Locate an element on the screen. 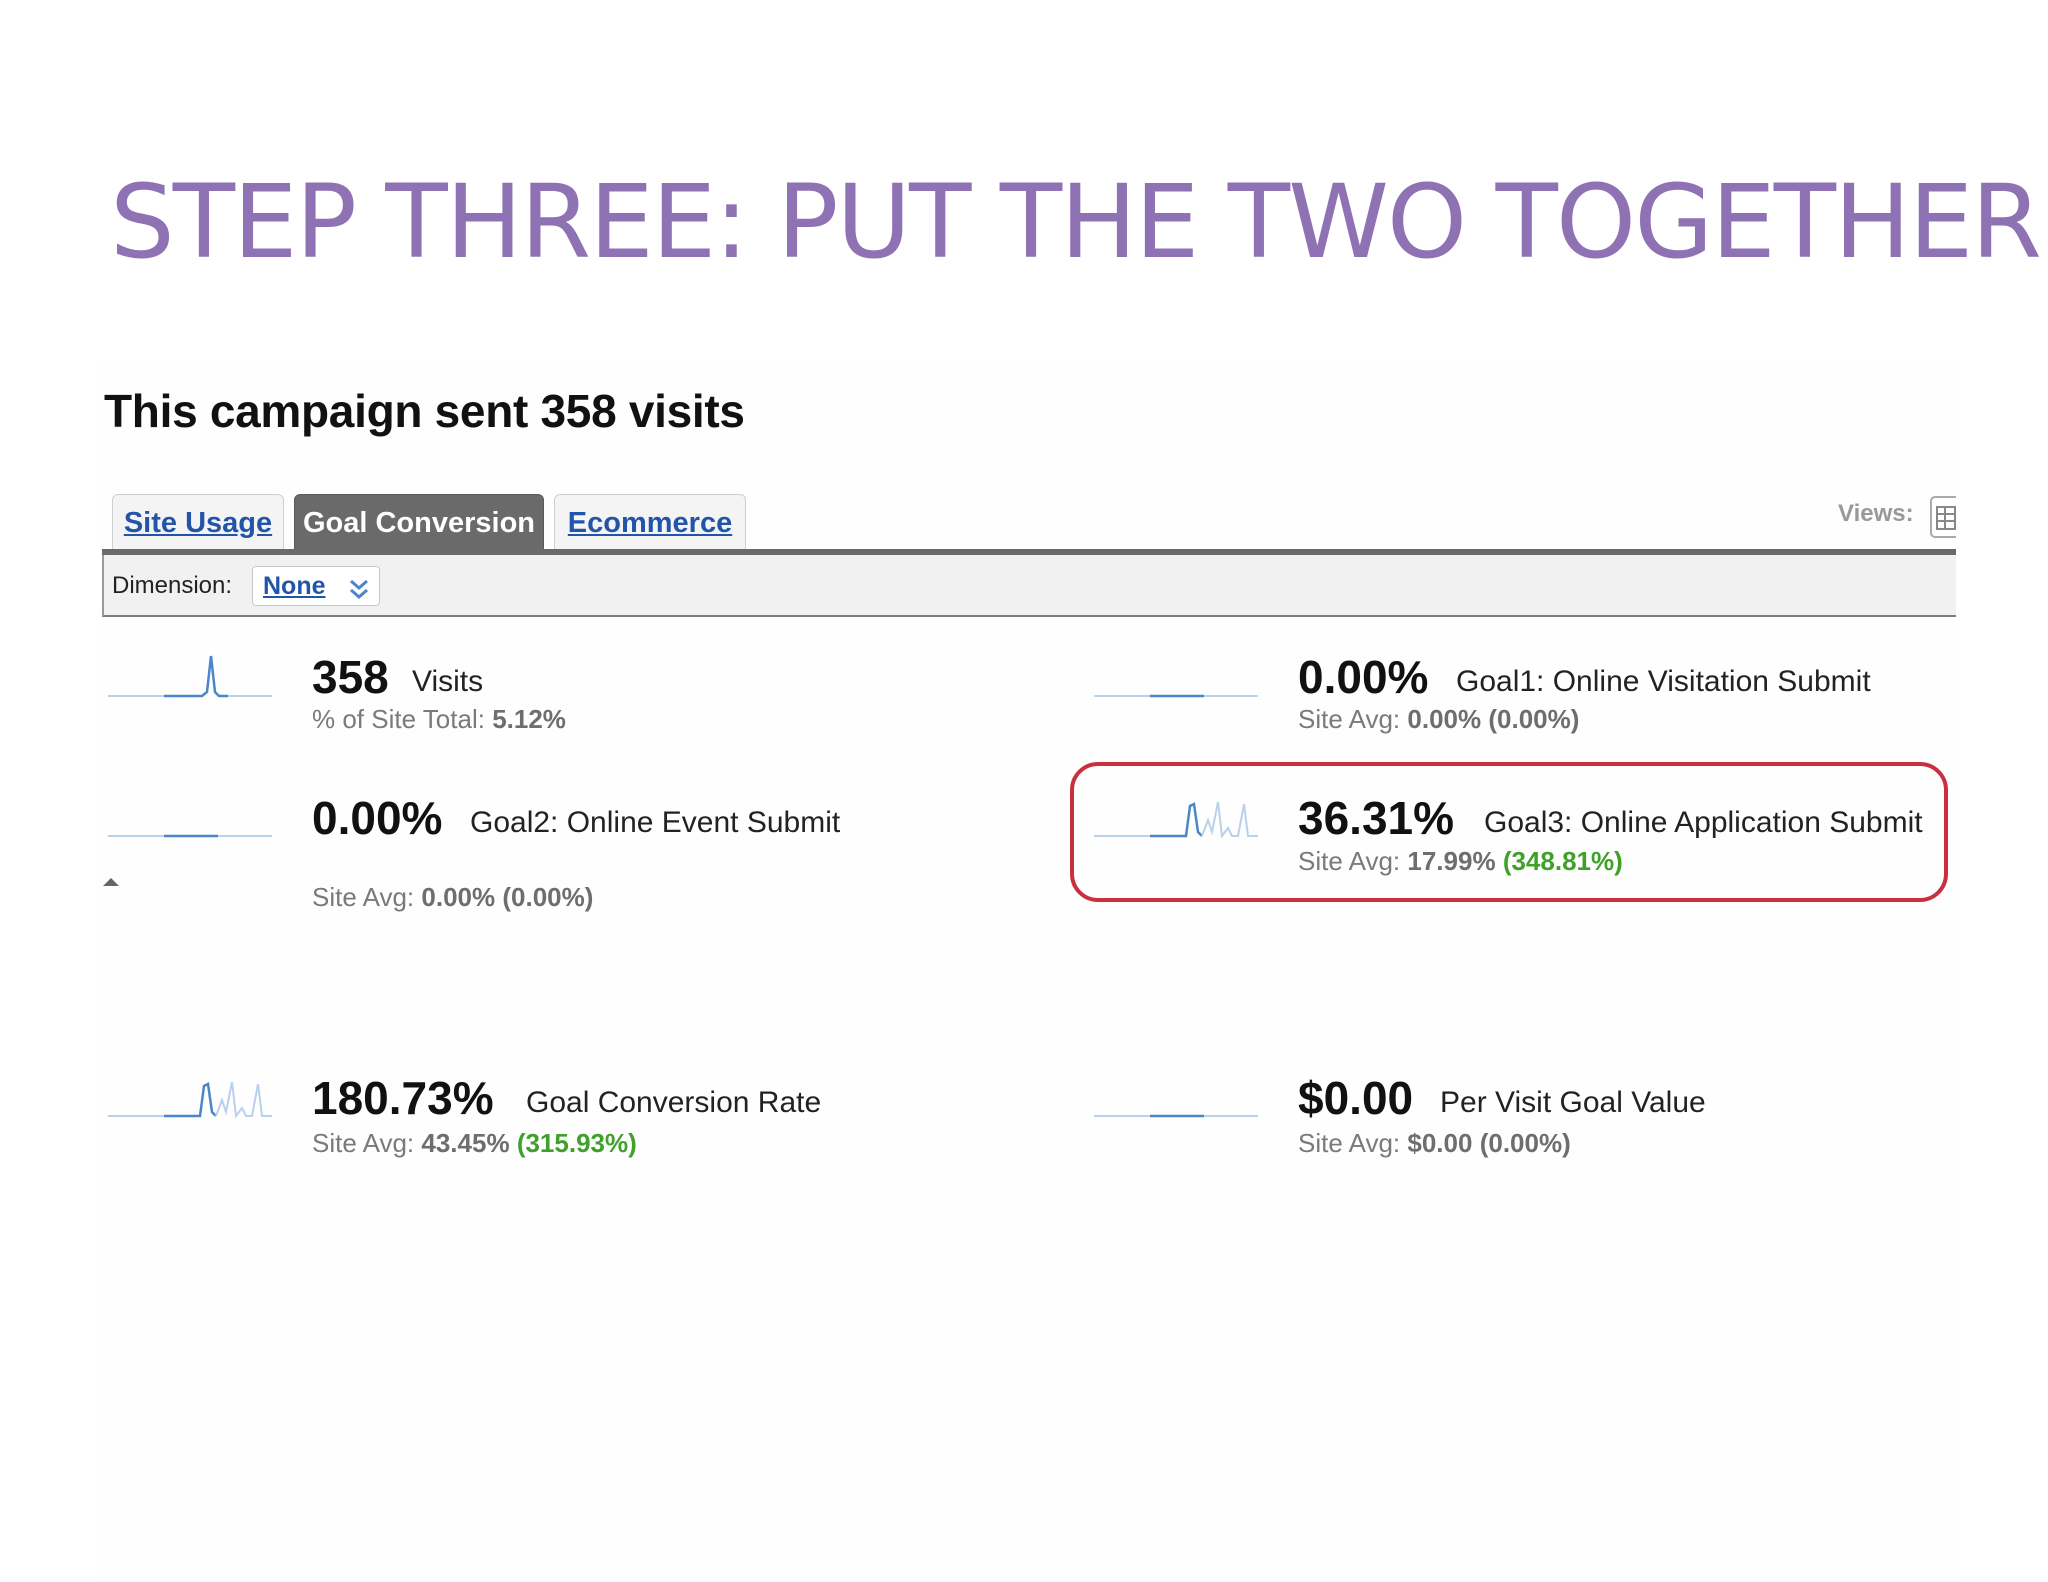 This screenshot has height=1582, width=2048. goal3-site-avg: Site Avg: 17.99% (348.81%) is located at coordinates (1460, 861).